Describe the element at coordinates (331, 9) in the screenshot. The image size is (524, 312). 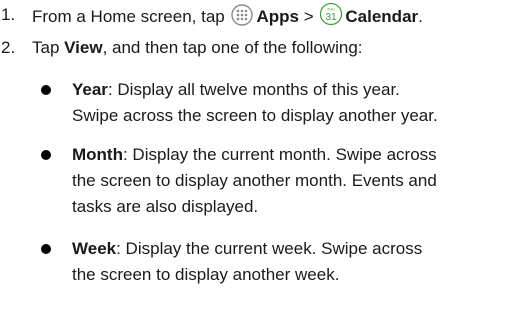
I see `calendar-icon-day: THU` at that location.